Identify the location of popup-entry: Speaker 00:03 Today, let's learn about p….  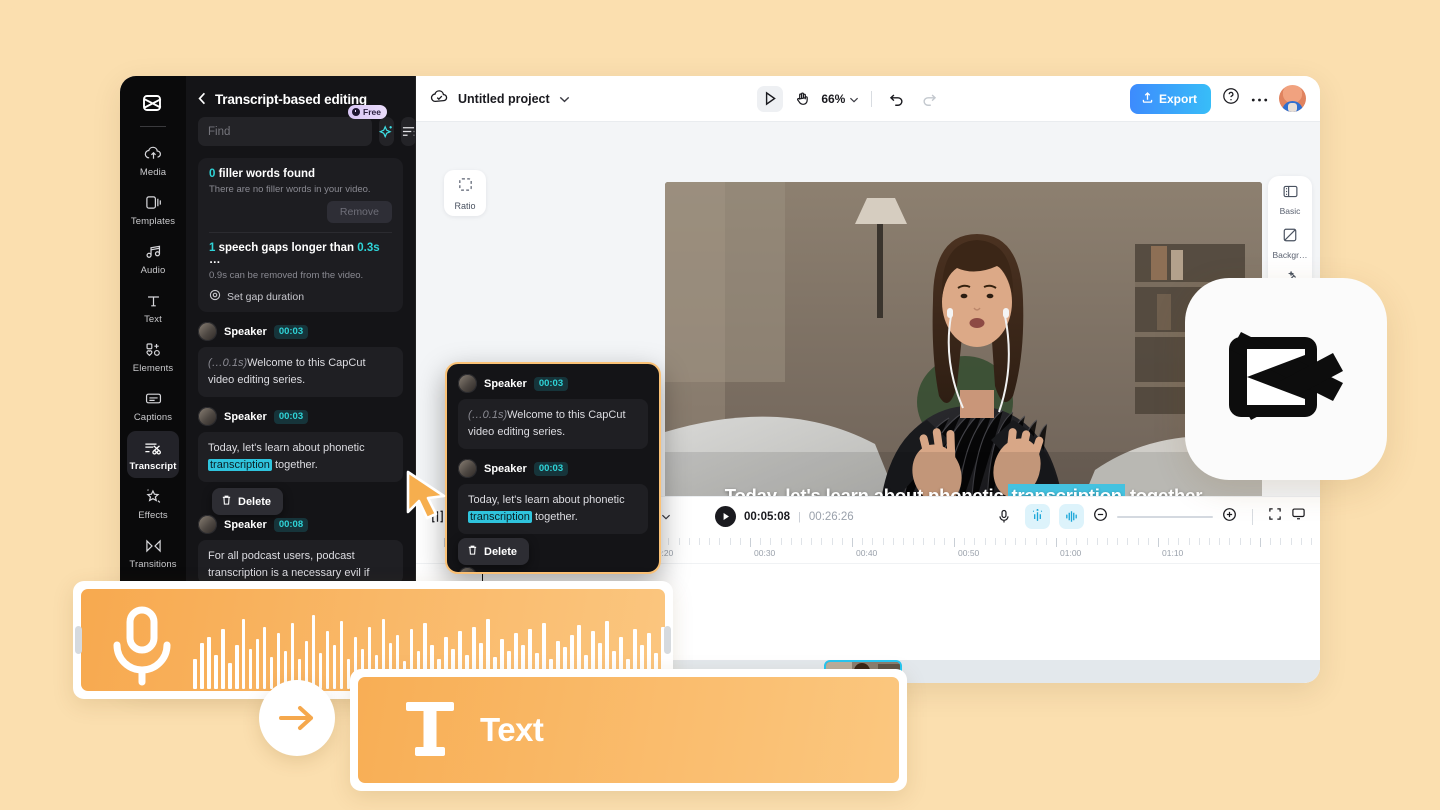
(553, 497).